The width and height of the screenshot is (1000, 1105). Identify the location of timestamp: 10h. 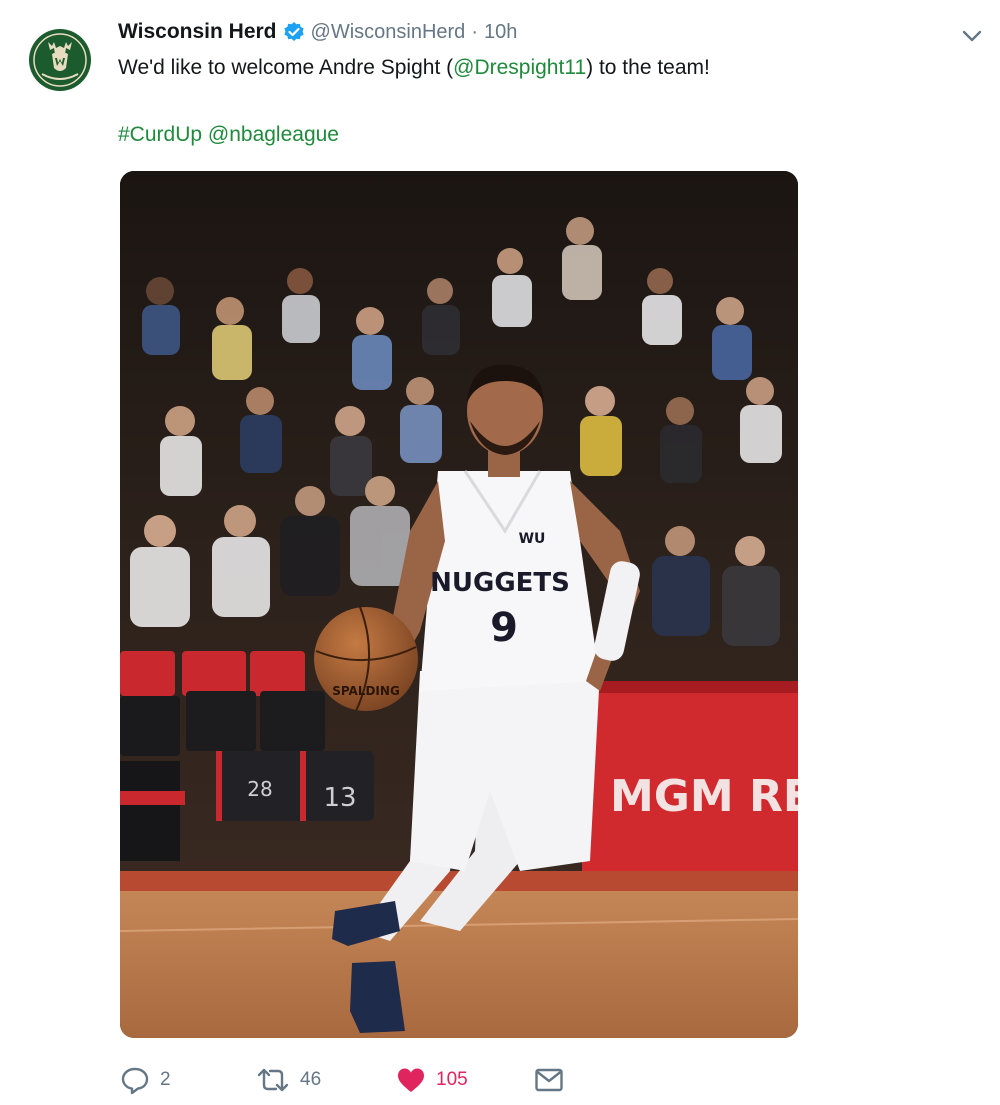
(500, 32).